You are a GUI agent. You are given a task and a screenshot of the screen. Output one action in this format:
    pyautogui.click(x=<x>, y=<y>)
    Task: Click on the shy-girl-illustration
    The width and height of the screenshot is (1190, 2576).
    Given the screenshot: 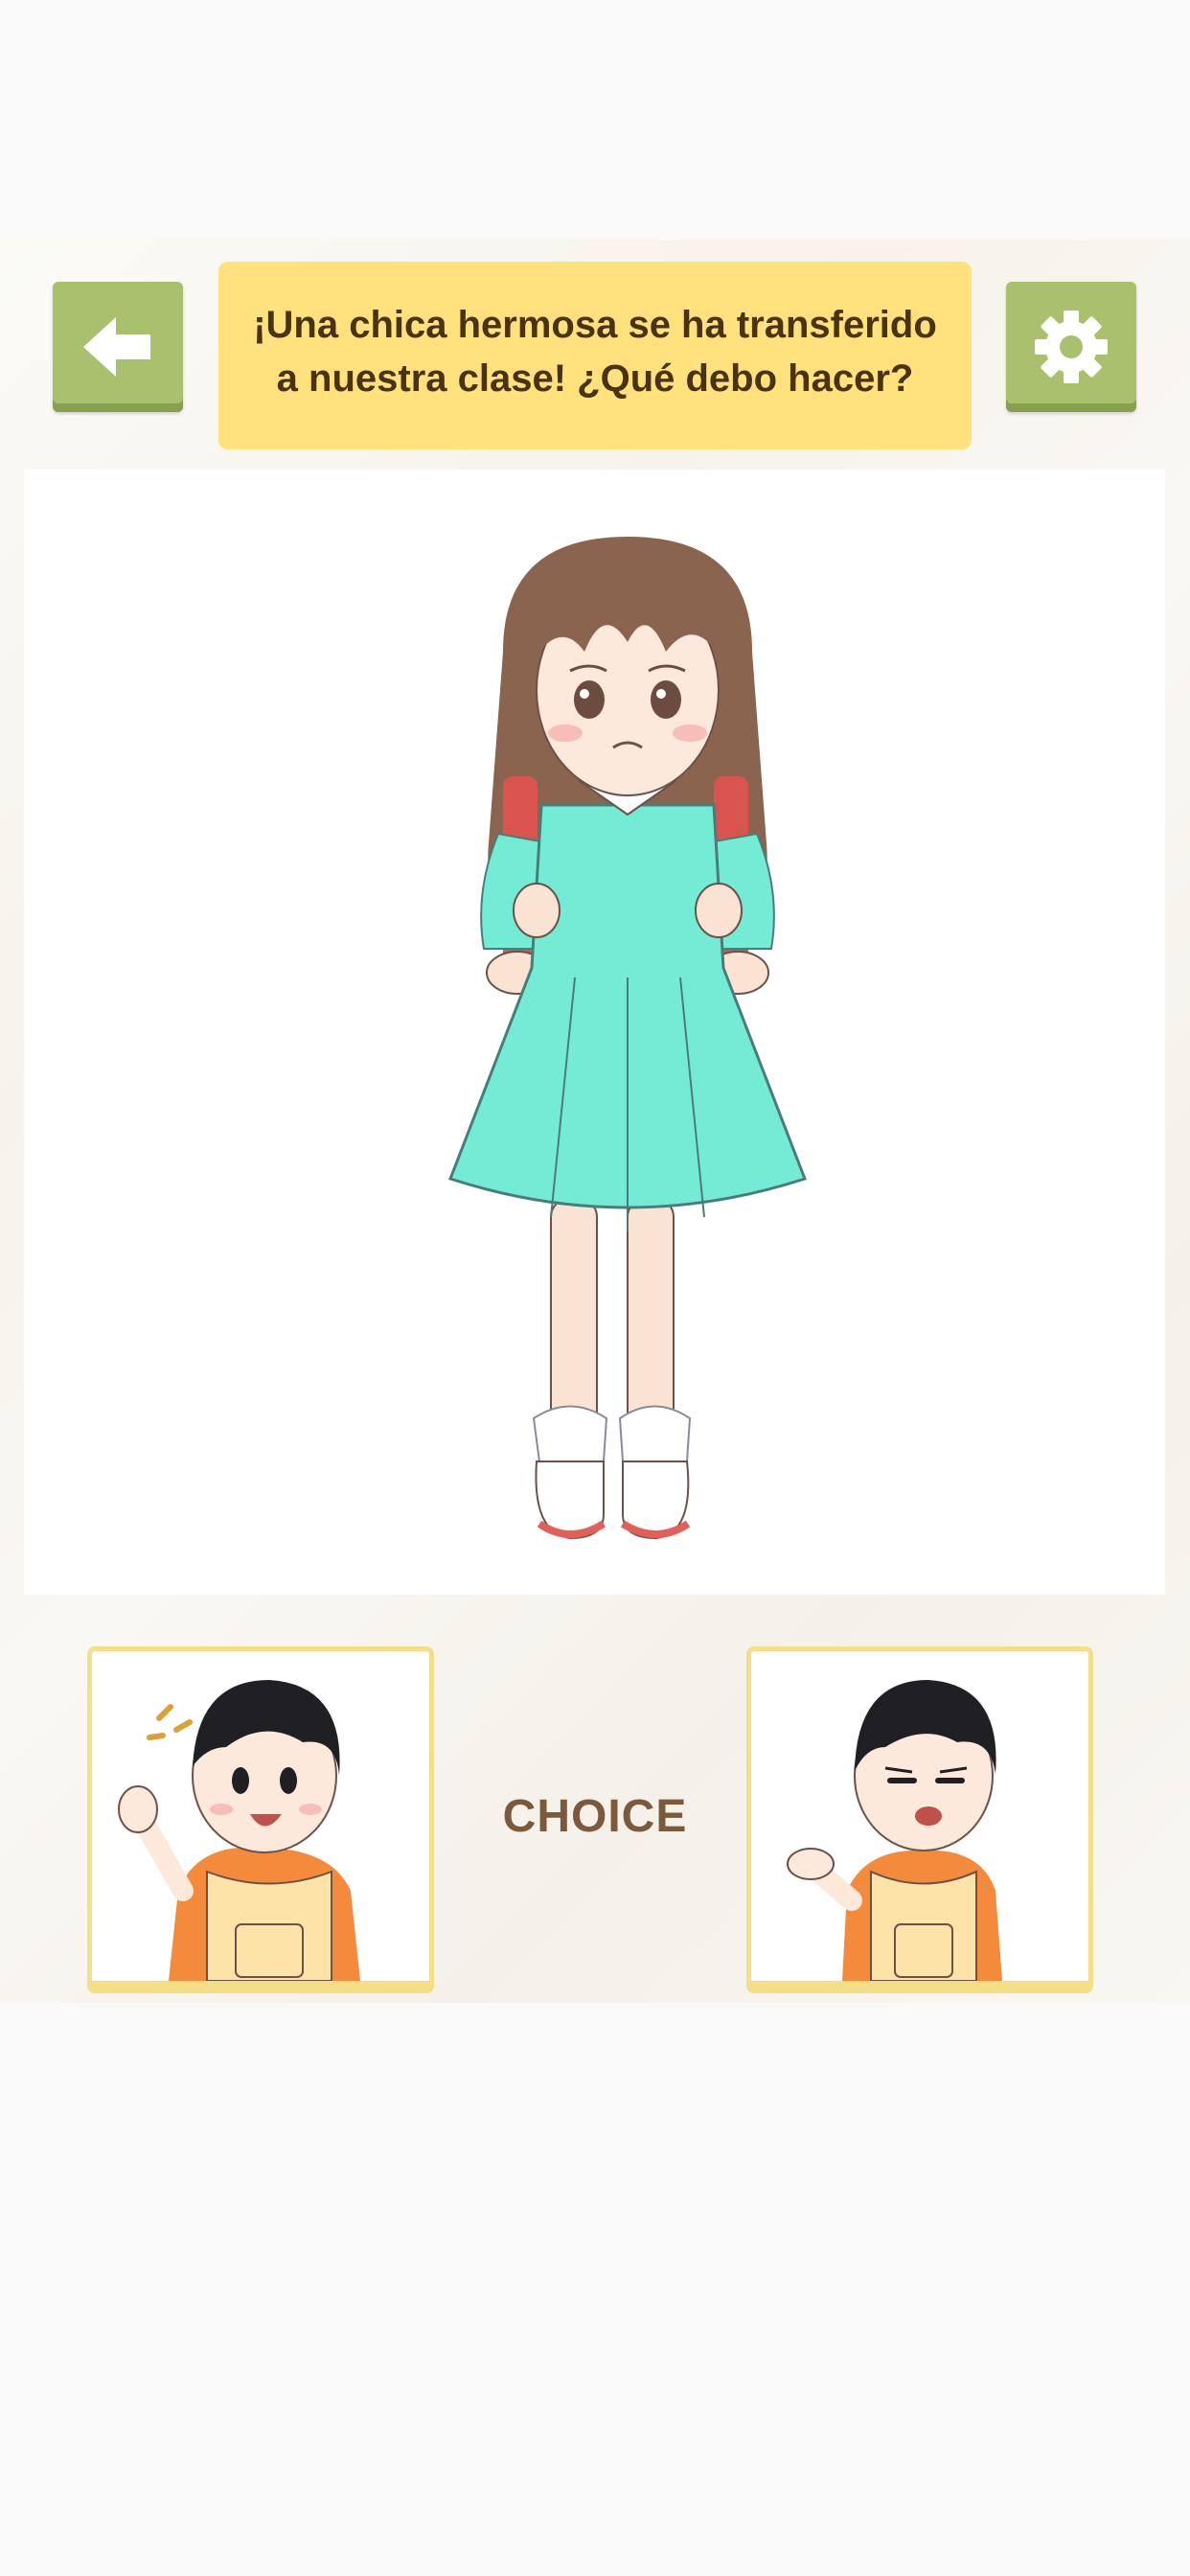 What is the action you would take?
    pyautogui.click(x=627, y=1038)
    